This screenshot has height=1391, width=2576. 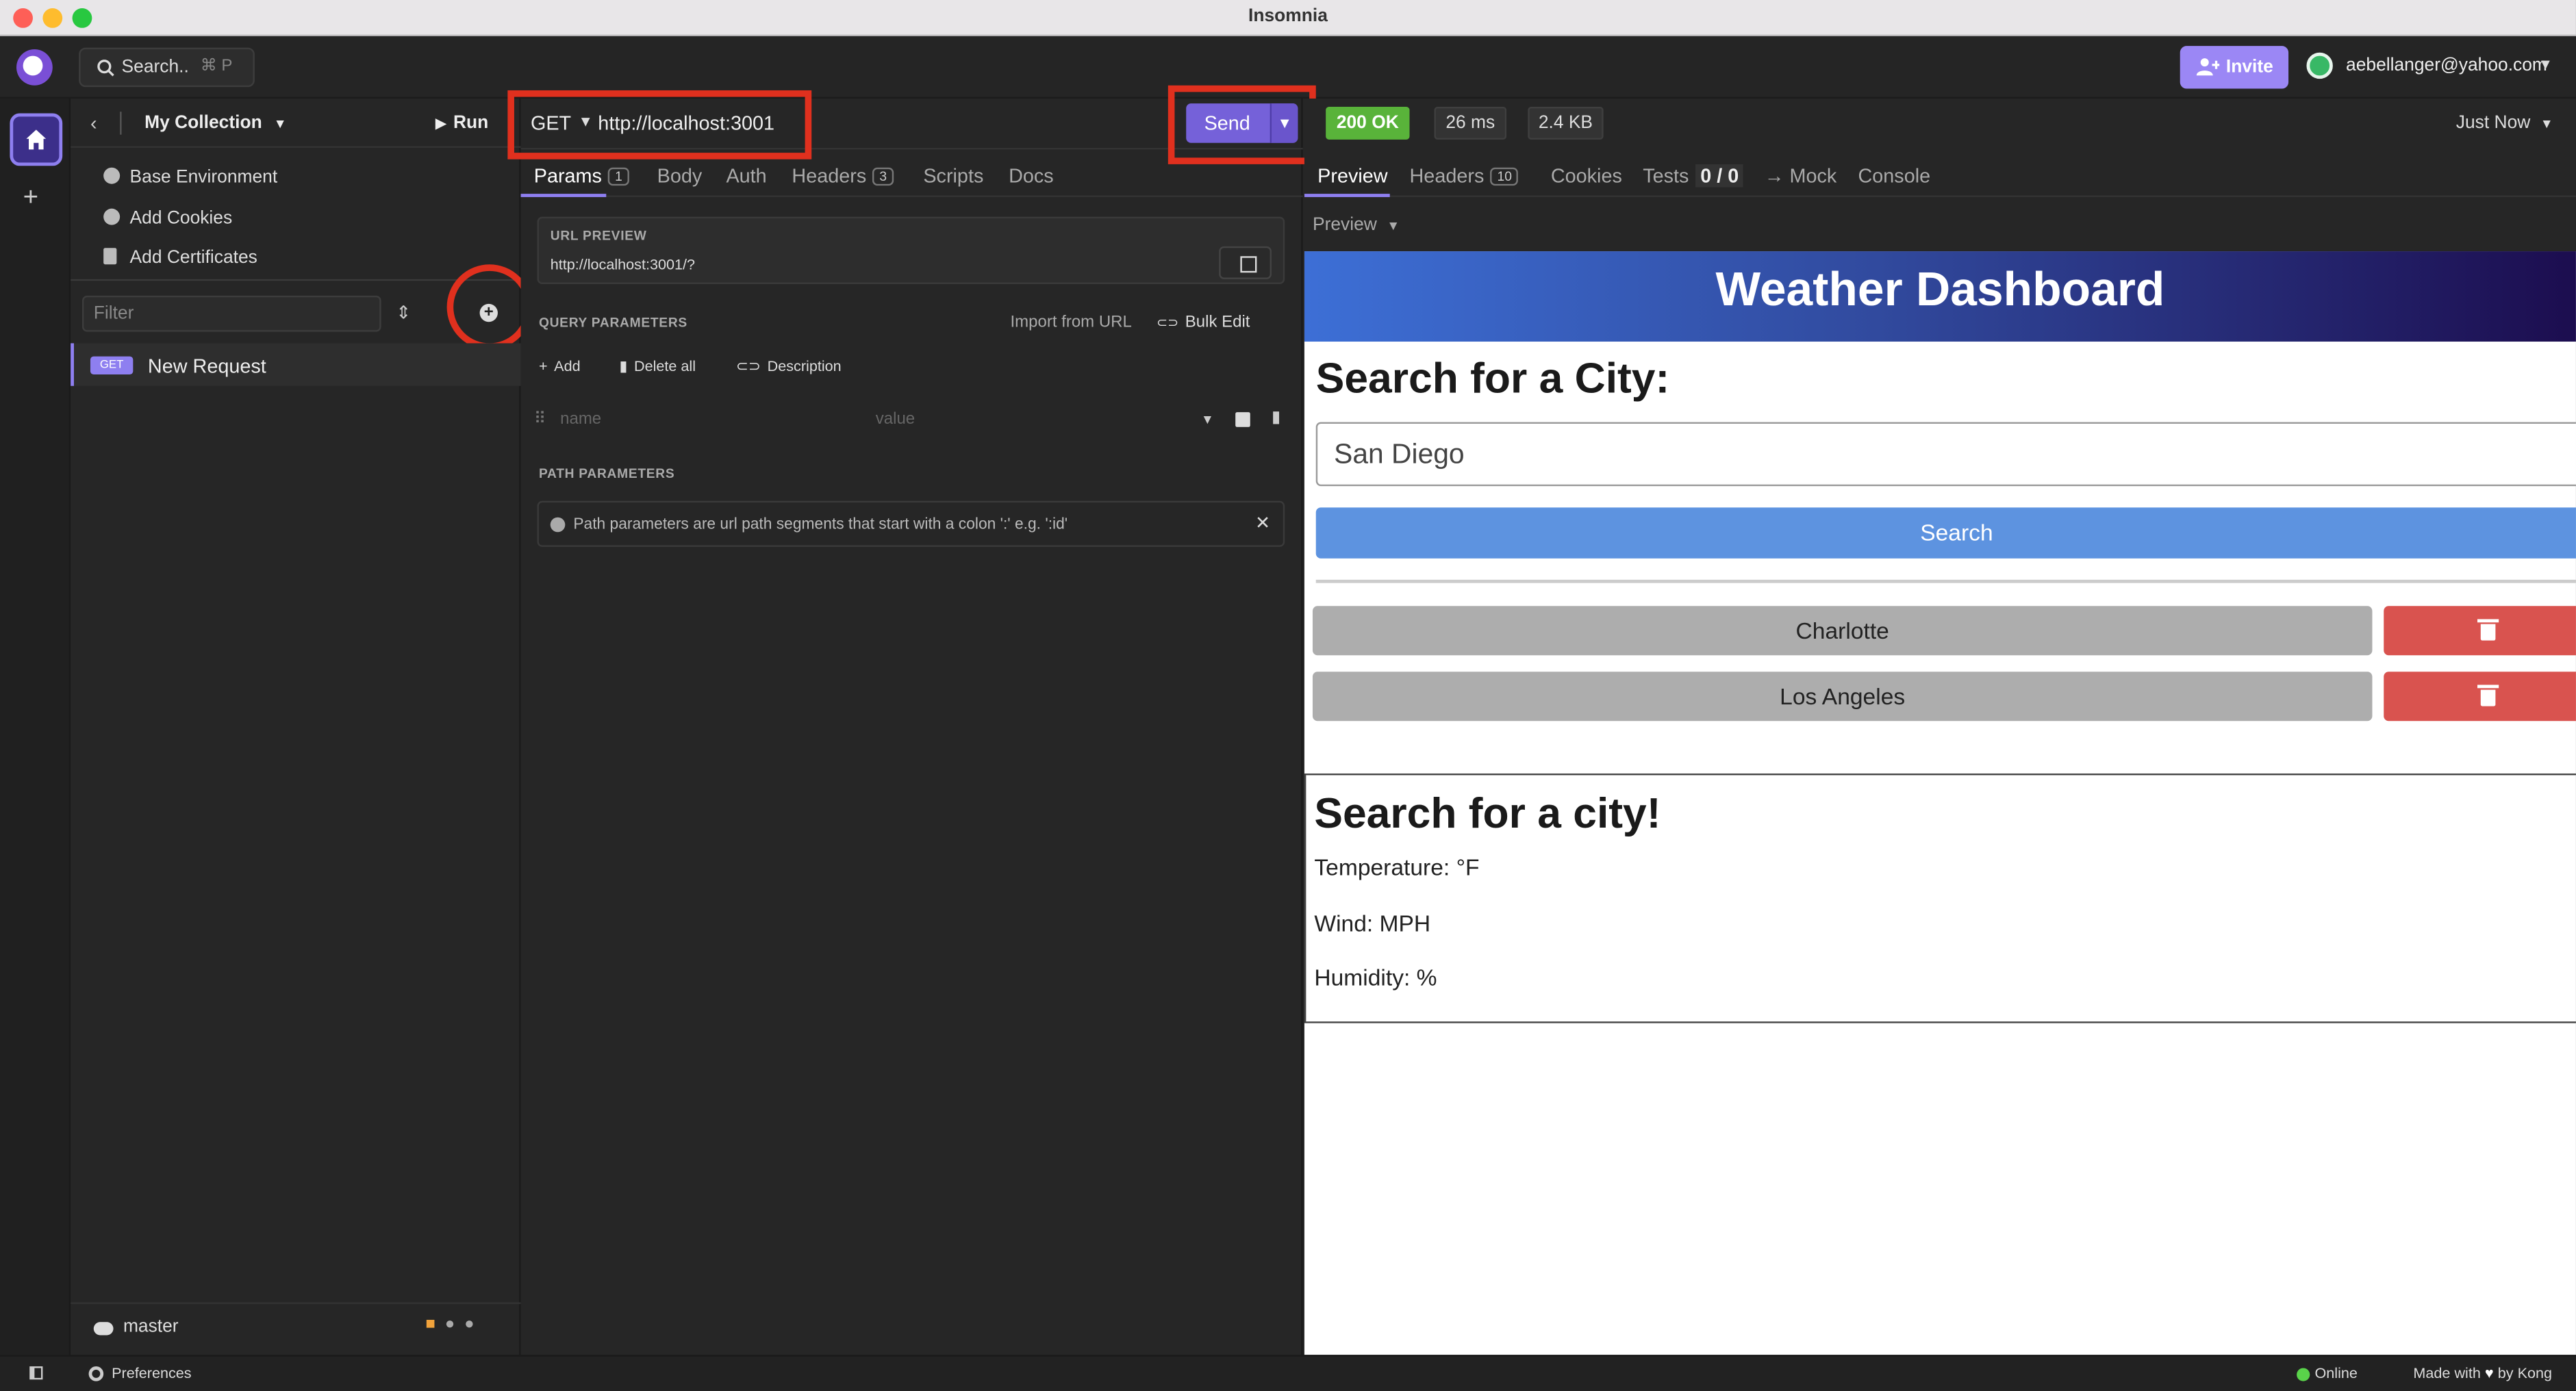 I want to click on description-toggle: ⊂⊃ Description, so click(x=789, y=367).